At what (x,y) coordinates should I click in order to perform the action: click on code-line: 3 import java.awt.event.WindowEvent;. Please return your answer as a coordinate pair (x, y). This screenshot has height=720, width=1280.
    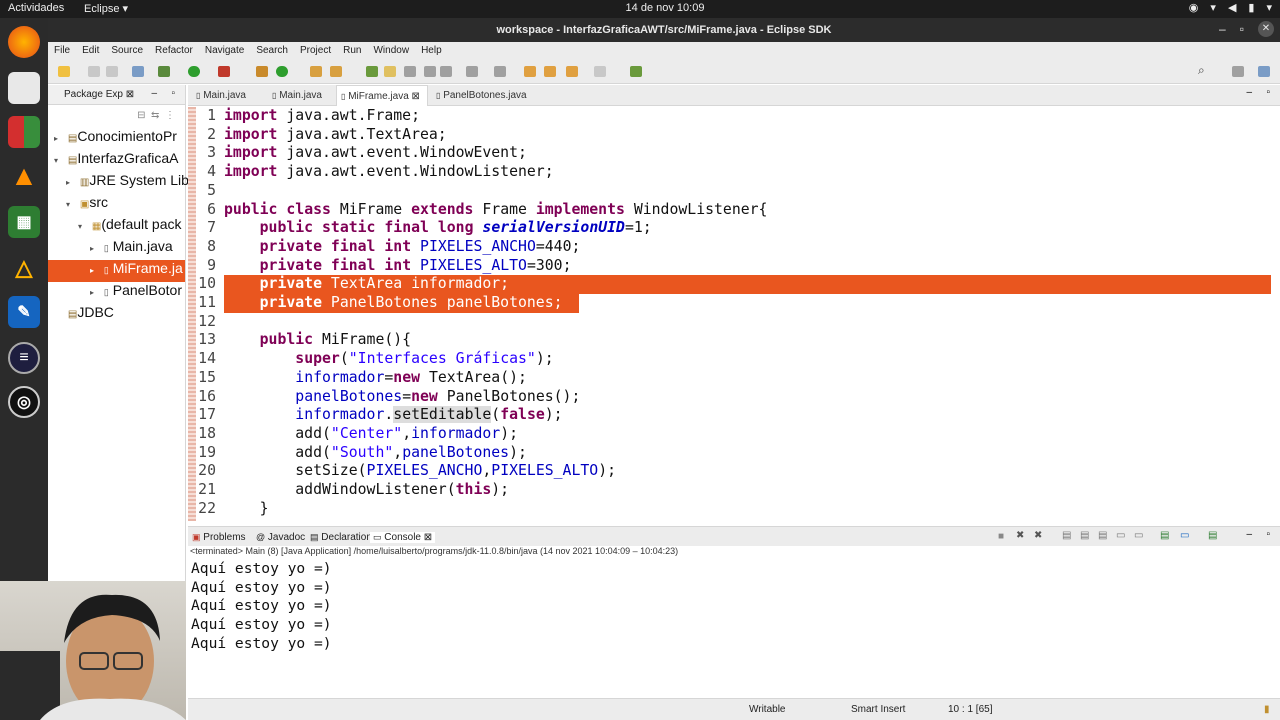
    Looking at the image, I should click on (734, 153).